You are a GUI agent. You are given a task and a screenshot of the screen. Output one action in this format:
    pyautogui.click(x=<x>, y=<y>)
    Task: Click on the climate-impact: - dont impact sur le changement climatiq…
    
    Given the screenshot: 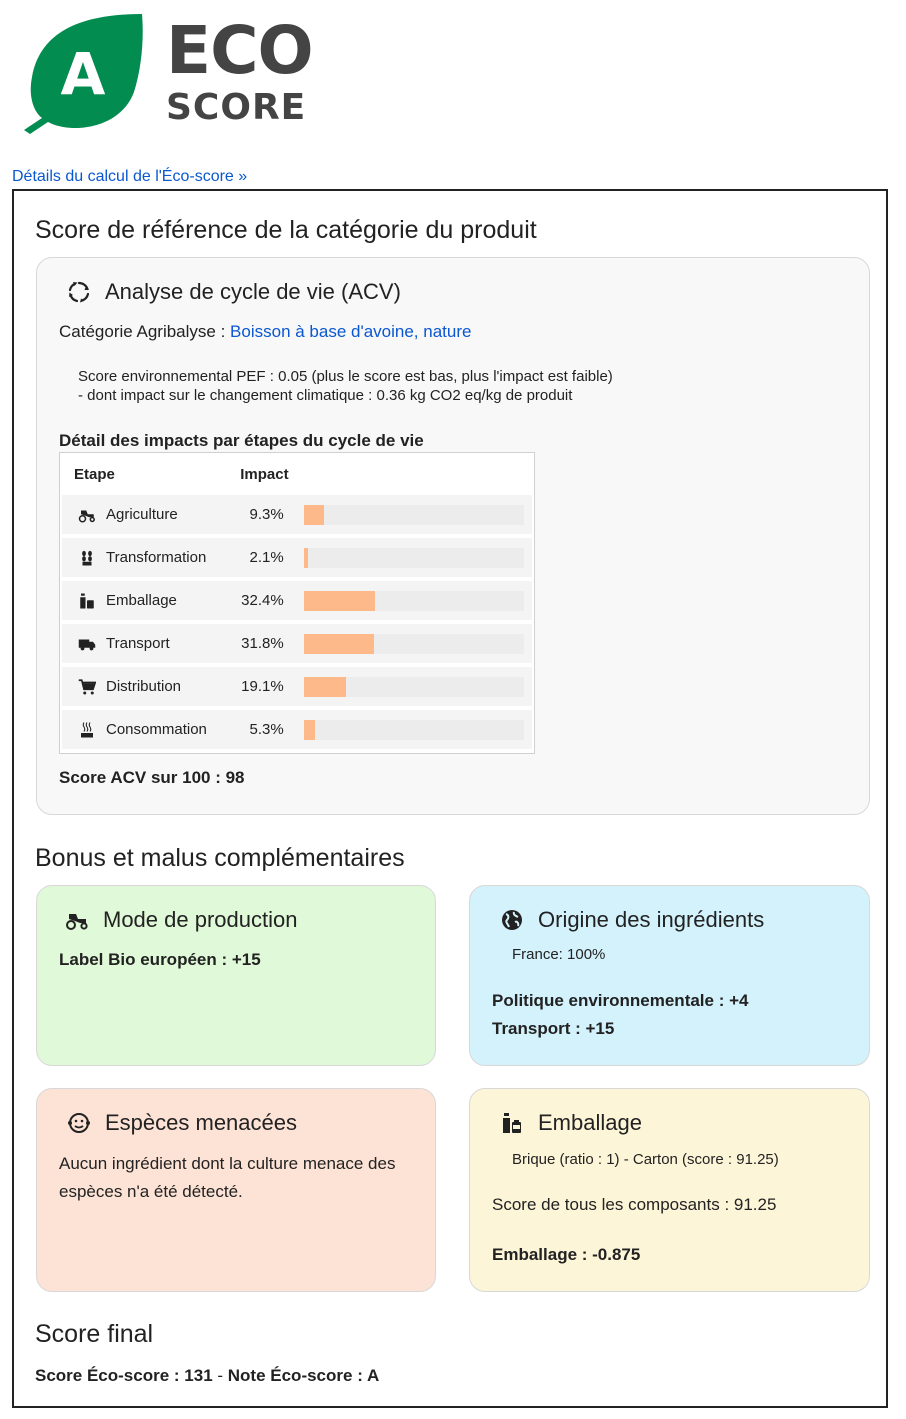 What is the action you would take?
    pyautogui.click(x=325, y=395)
    